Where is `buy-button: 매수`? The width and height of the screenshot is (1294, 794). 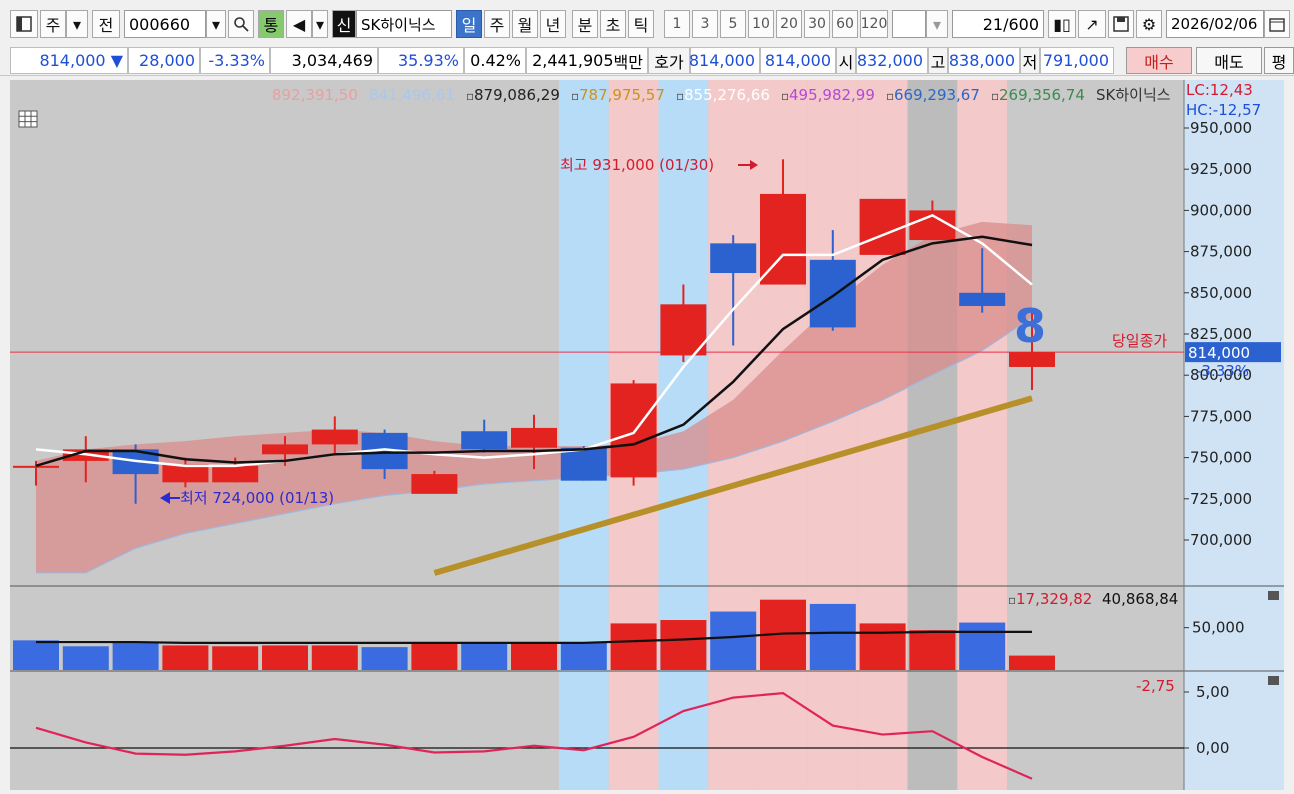
buy-button: 매수 is located at coordinates (1159, 60).